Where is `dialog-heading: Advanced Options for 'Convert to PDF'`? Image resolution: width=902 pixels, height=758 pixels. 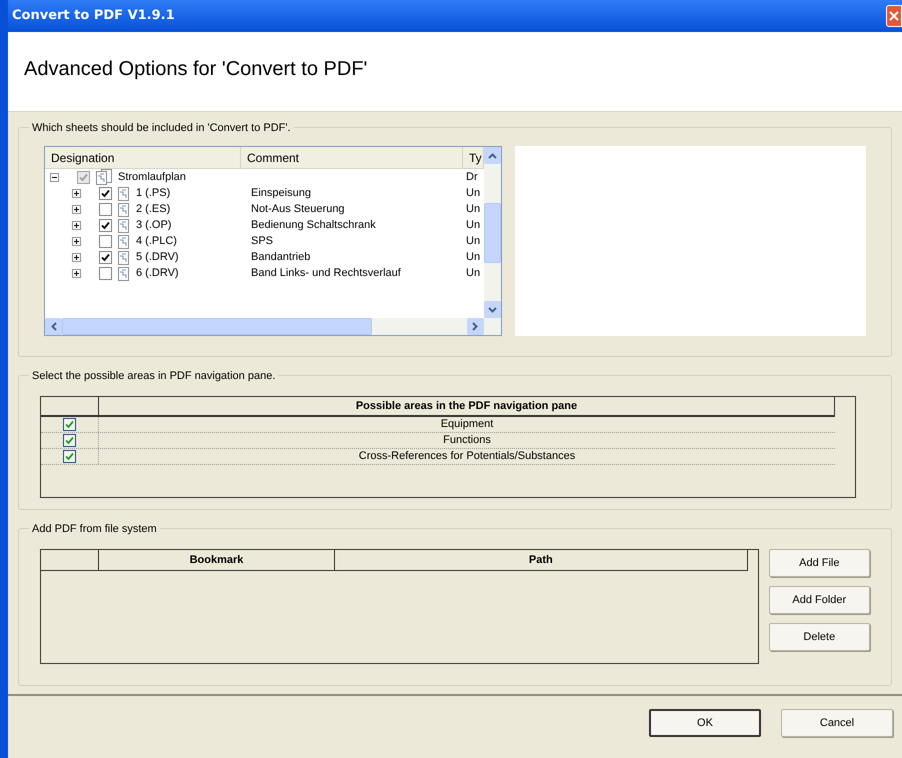 dialog-heading: Advanced Options for 'Convert to PDF' is located at coordinates (196, 69).